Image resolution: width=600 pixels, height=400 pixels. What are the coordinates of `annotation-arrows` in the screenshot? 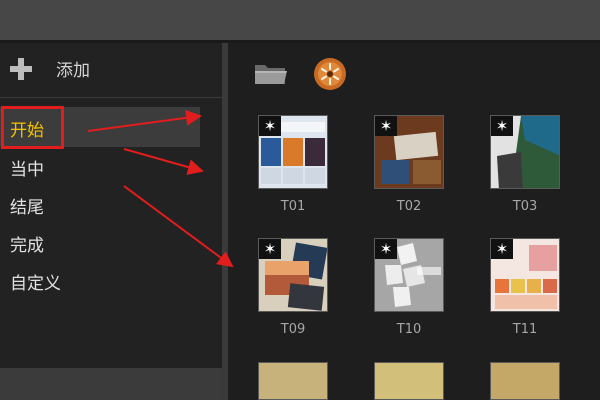 It's located at (160, 188).